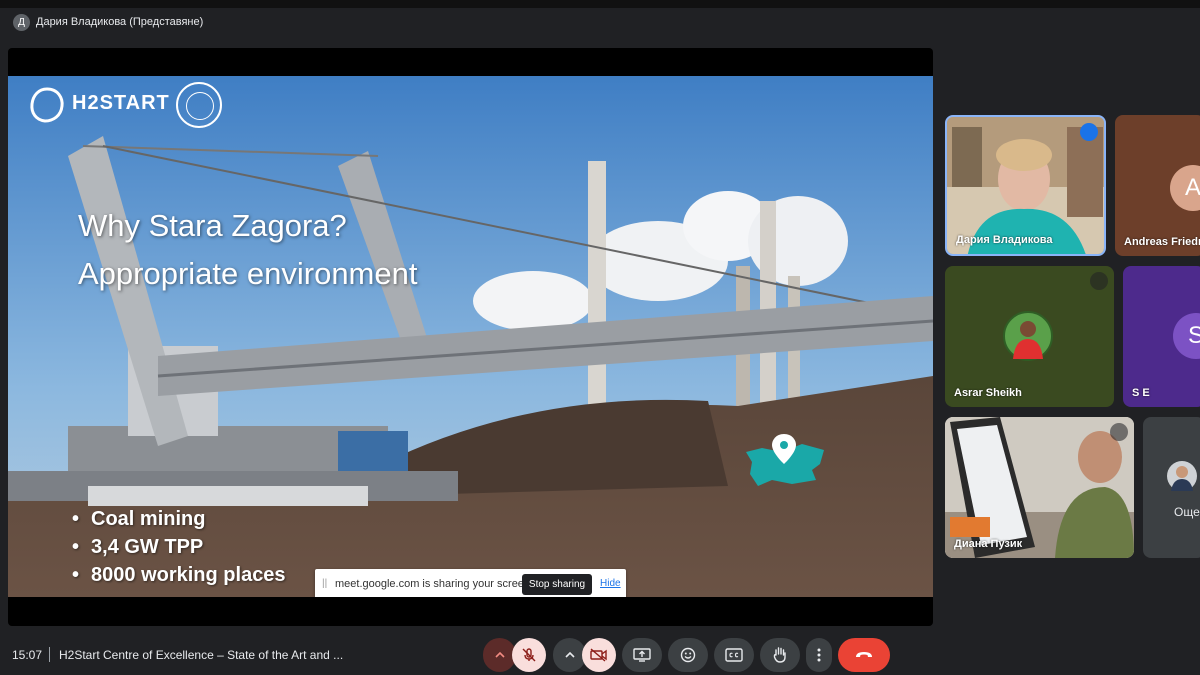 This screenshot has width=1200, height=675. Describe the element at coordinates (988, 544) in the screenshot. I see `participant-name: Диана Пузик` at that location.